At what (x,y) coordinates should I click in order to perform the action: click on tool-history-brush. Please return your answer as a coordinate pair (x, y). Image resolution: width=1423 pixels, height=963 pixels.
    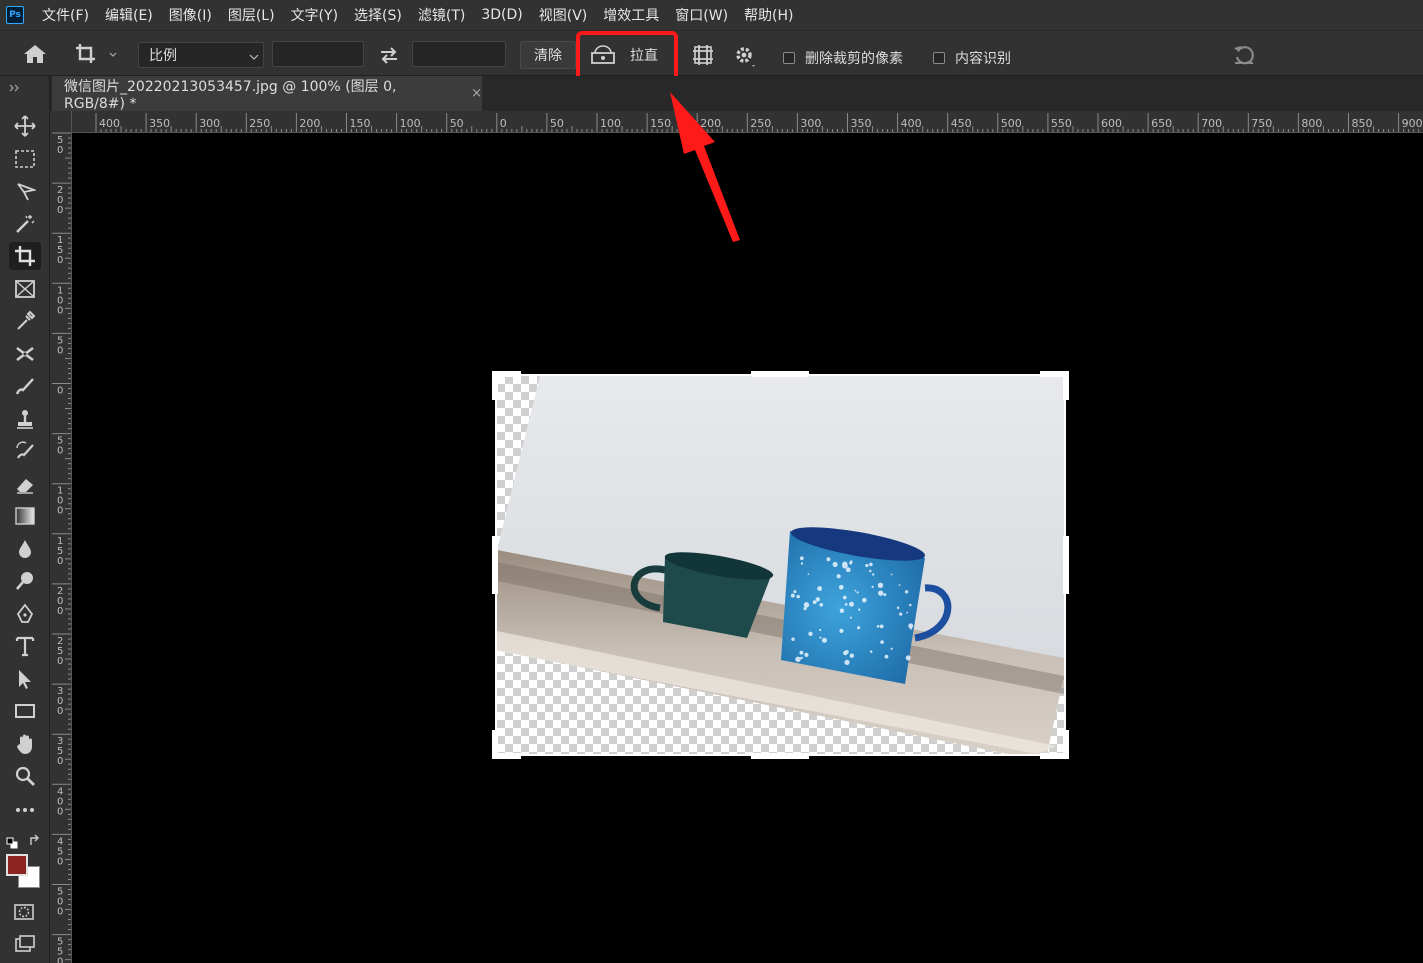
    Looking at the image, I should click on (25, 451).